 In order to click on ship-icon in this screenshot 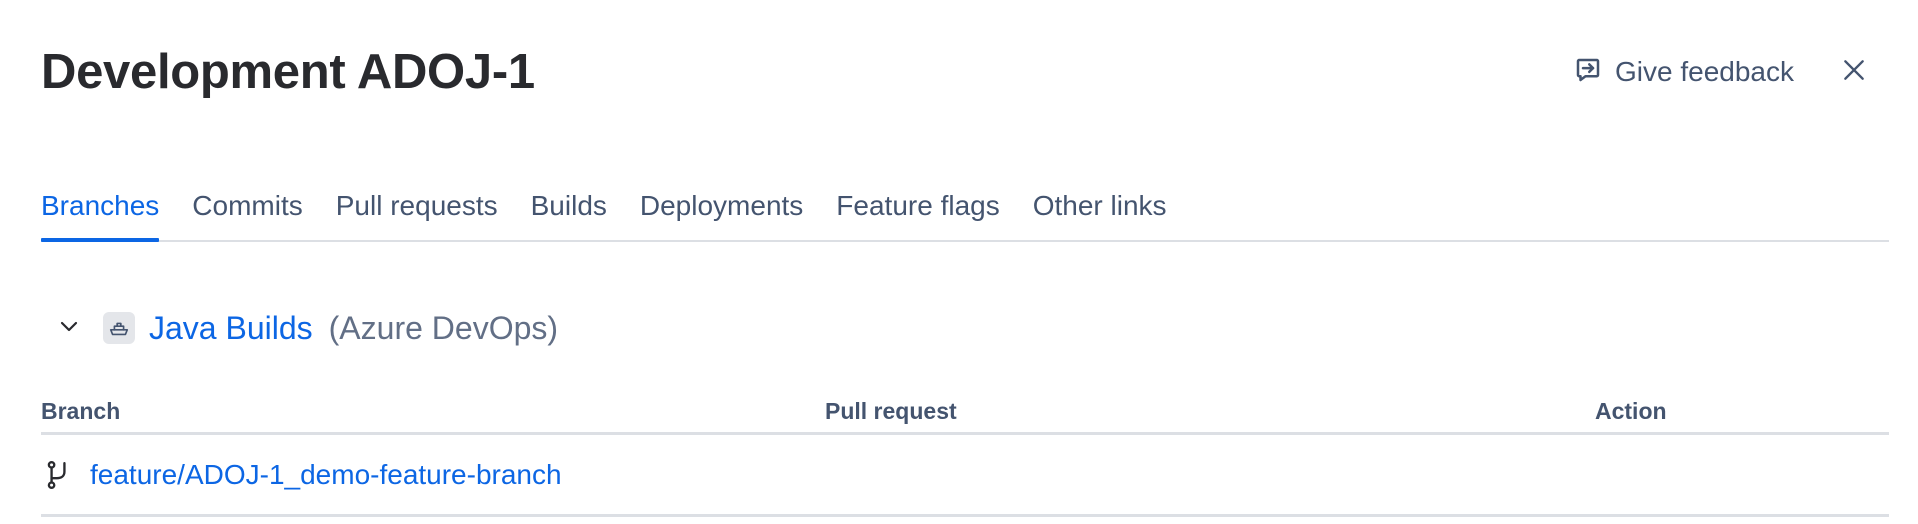, I will do `click(119, 328)`.